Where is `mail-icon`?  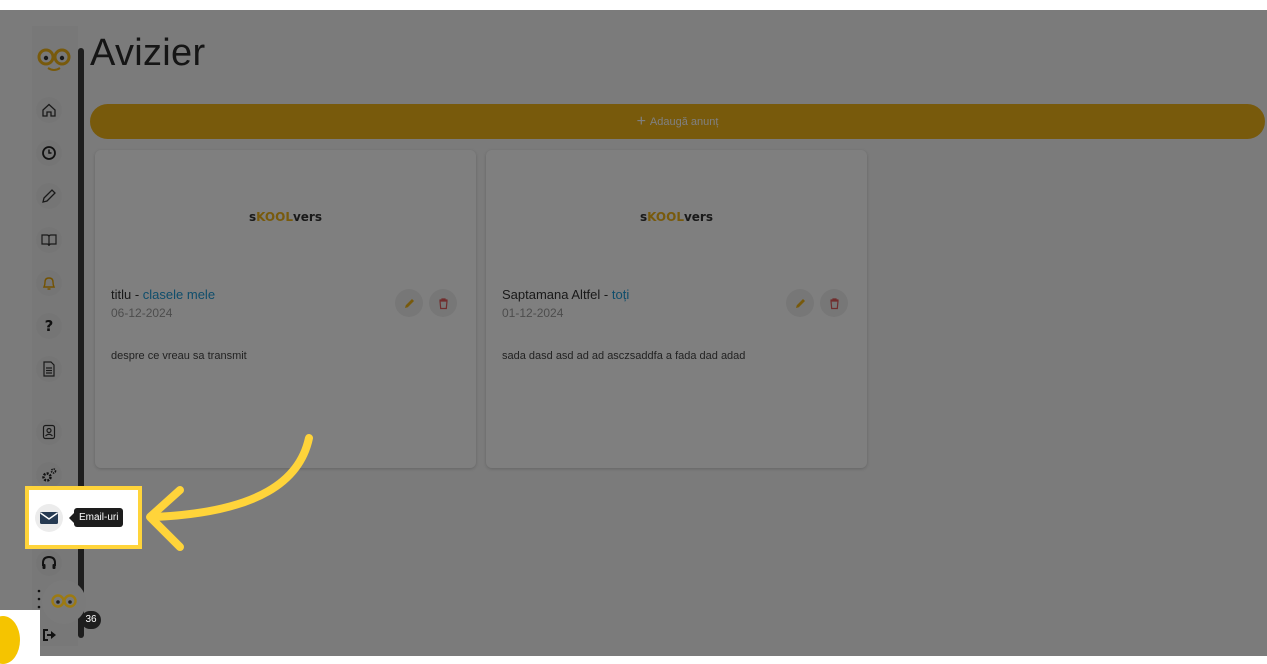
mail-icon is located at coordinates (49, 518).